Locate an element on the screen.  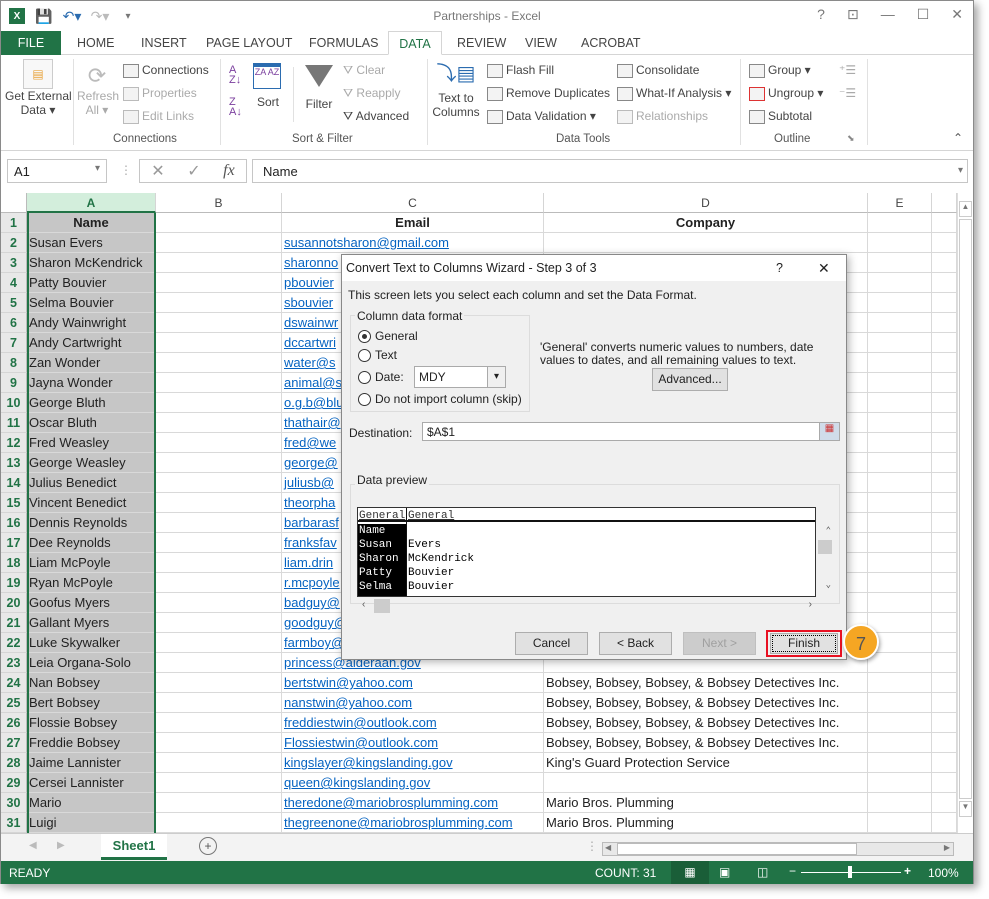
column-header-d: D is located at coordinates (706, 203).